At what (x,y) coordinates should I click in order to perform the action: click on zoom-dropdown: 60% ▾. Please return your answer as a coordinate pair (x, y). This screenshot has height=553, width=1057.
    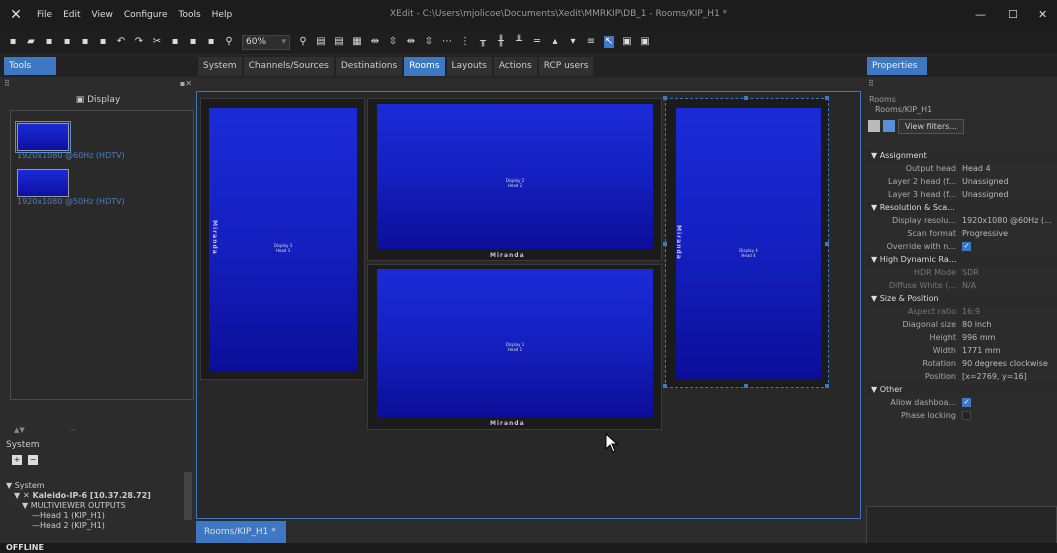
    Looking at the image, I should click on (266, 42).